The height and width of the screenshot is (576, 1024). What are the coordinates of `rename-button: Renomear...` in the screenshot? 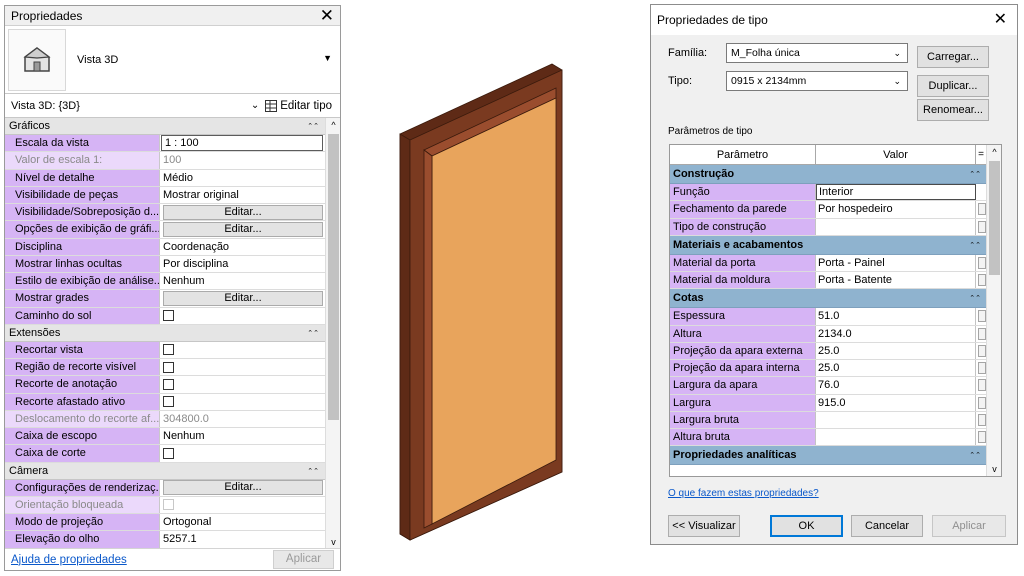 It's located at (953, 110).